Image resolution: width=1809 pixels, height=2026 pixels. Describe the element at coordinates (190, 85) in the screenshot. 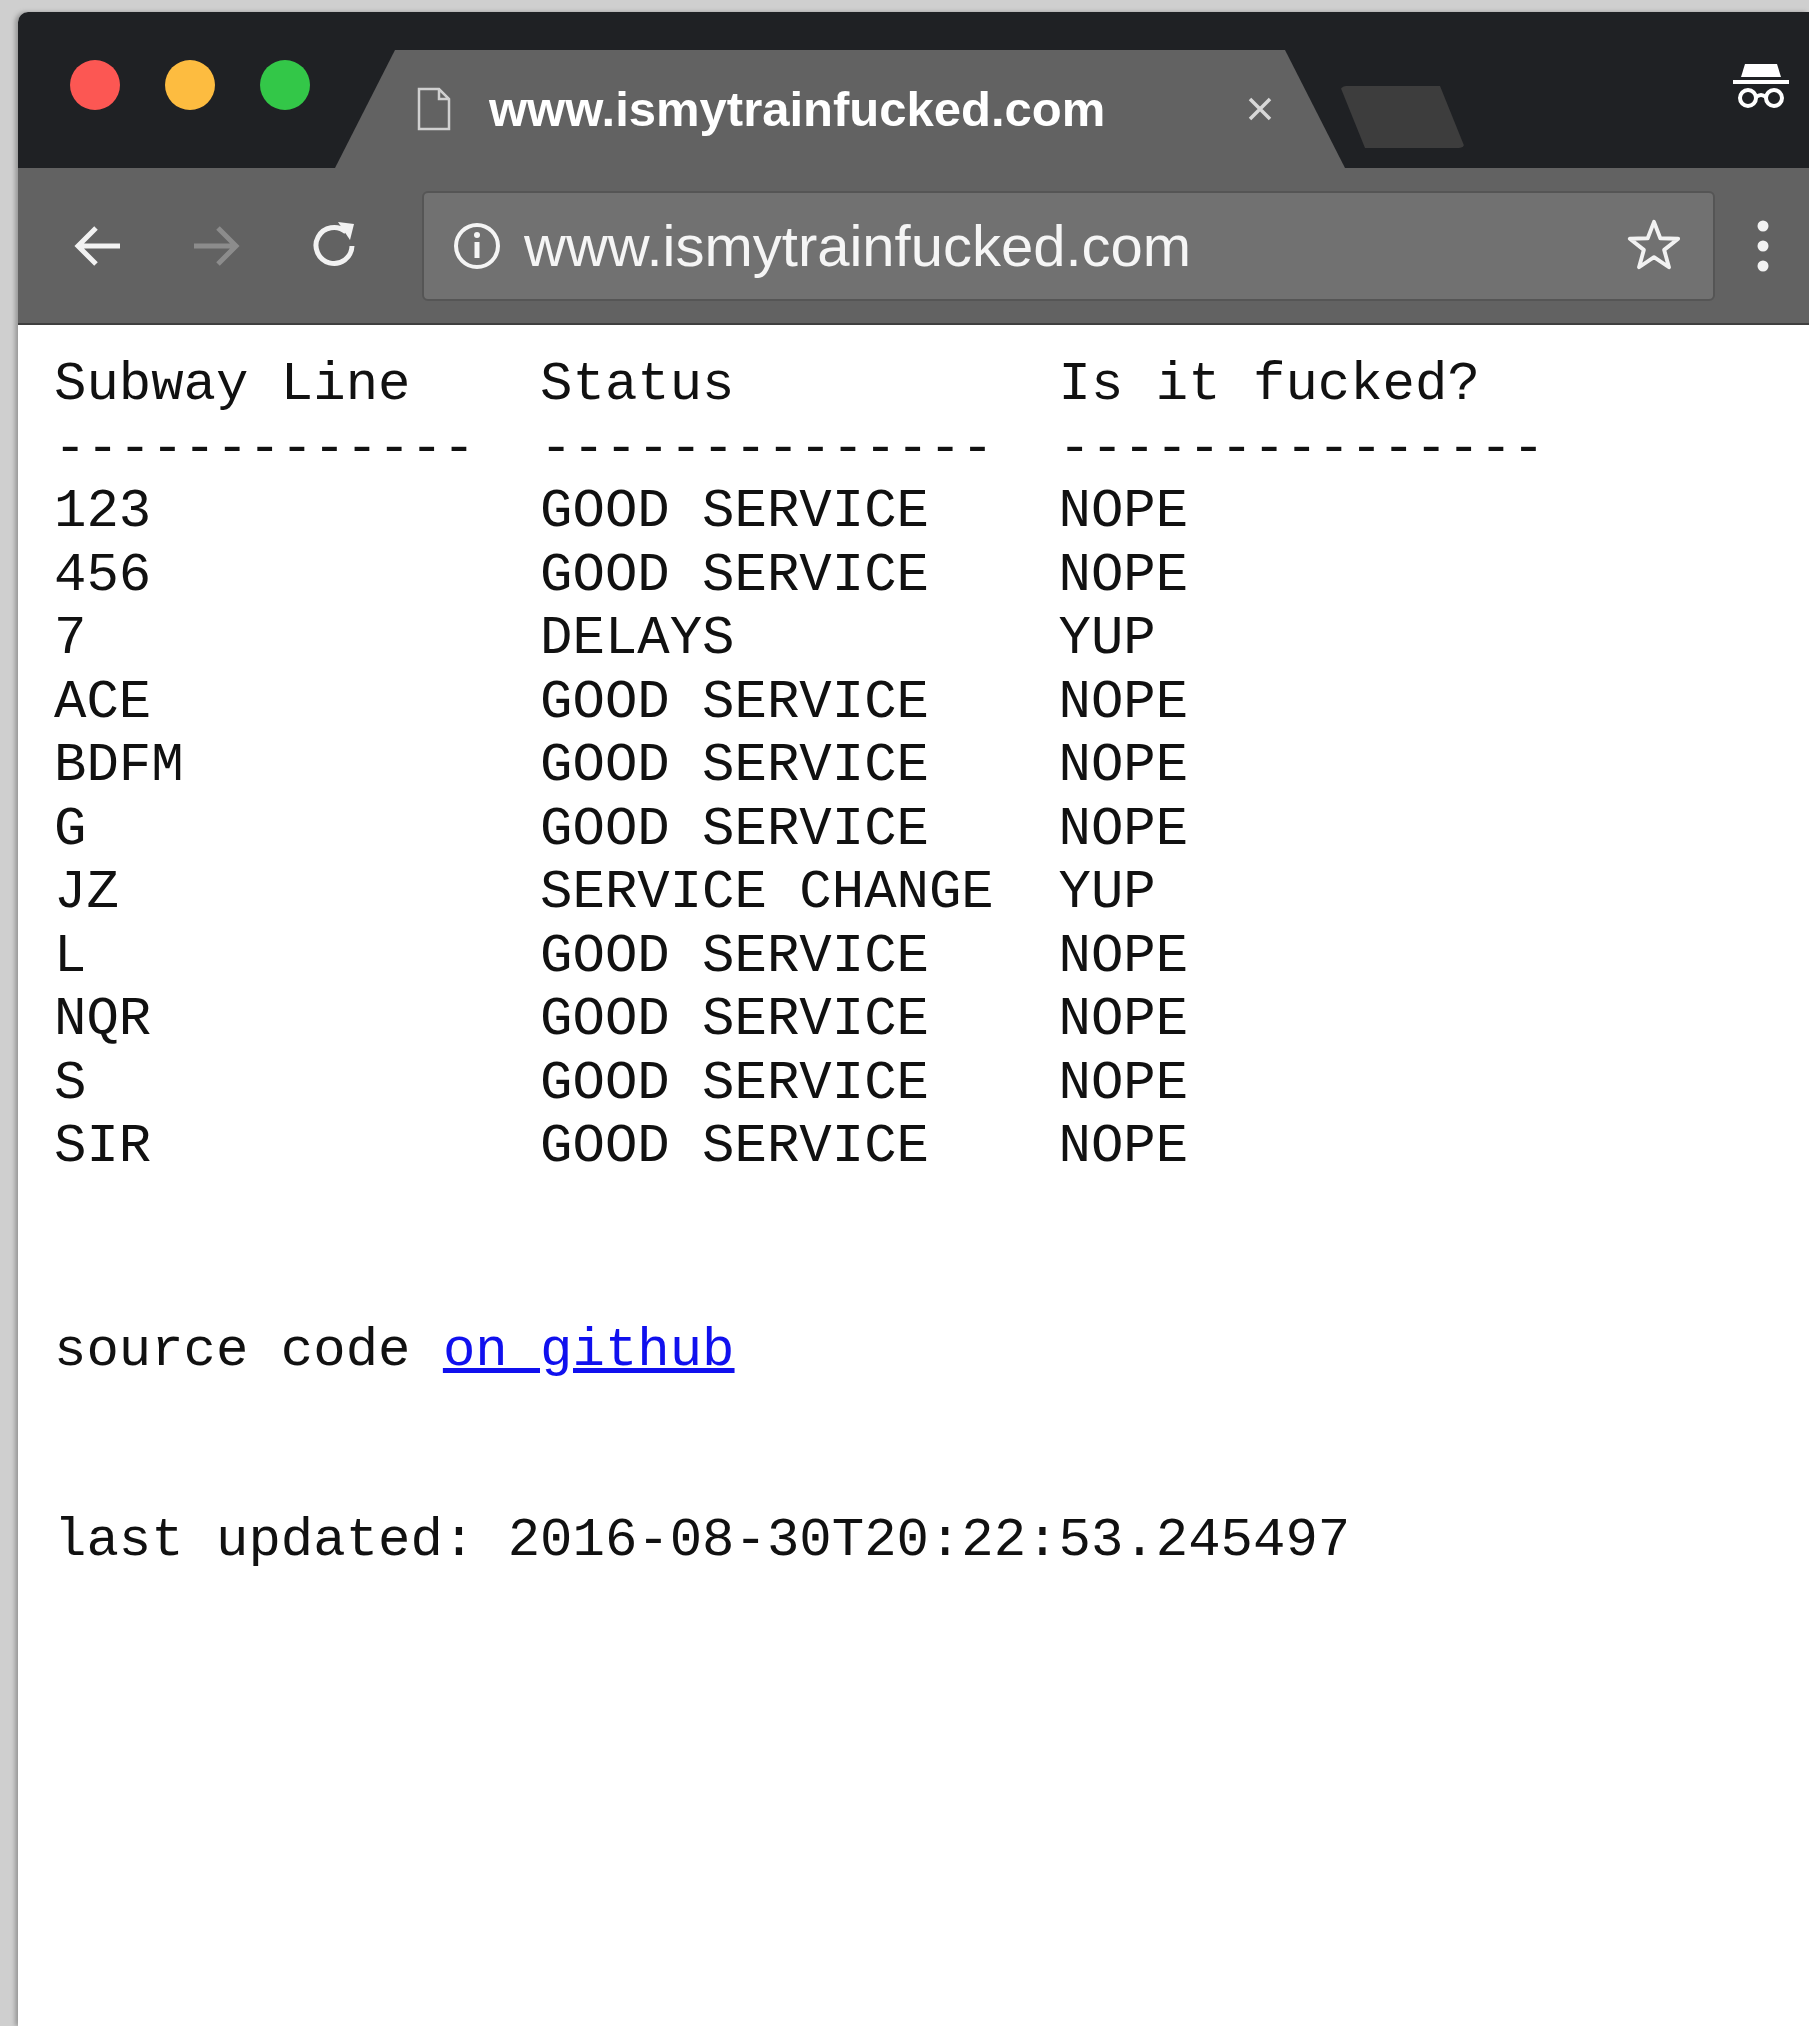

I see `minimize-window-button` at that location.